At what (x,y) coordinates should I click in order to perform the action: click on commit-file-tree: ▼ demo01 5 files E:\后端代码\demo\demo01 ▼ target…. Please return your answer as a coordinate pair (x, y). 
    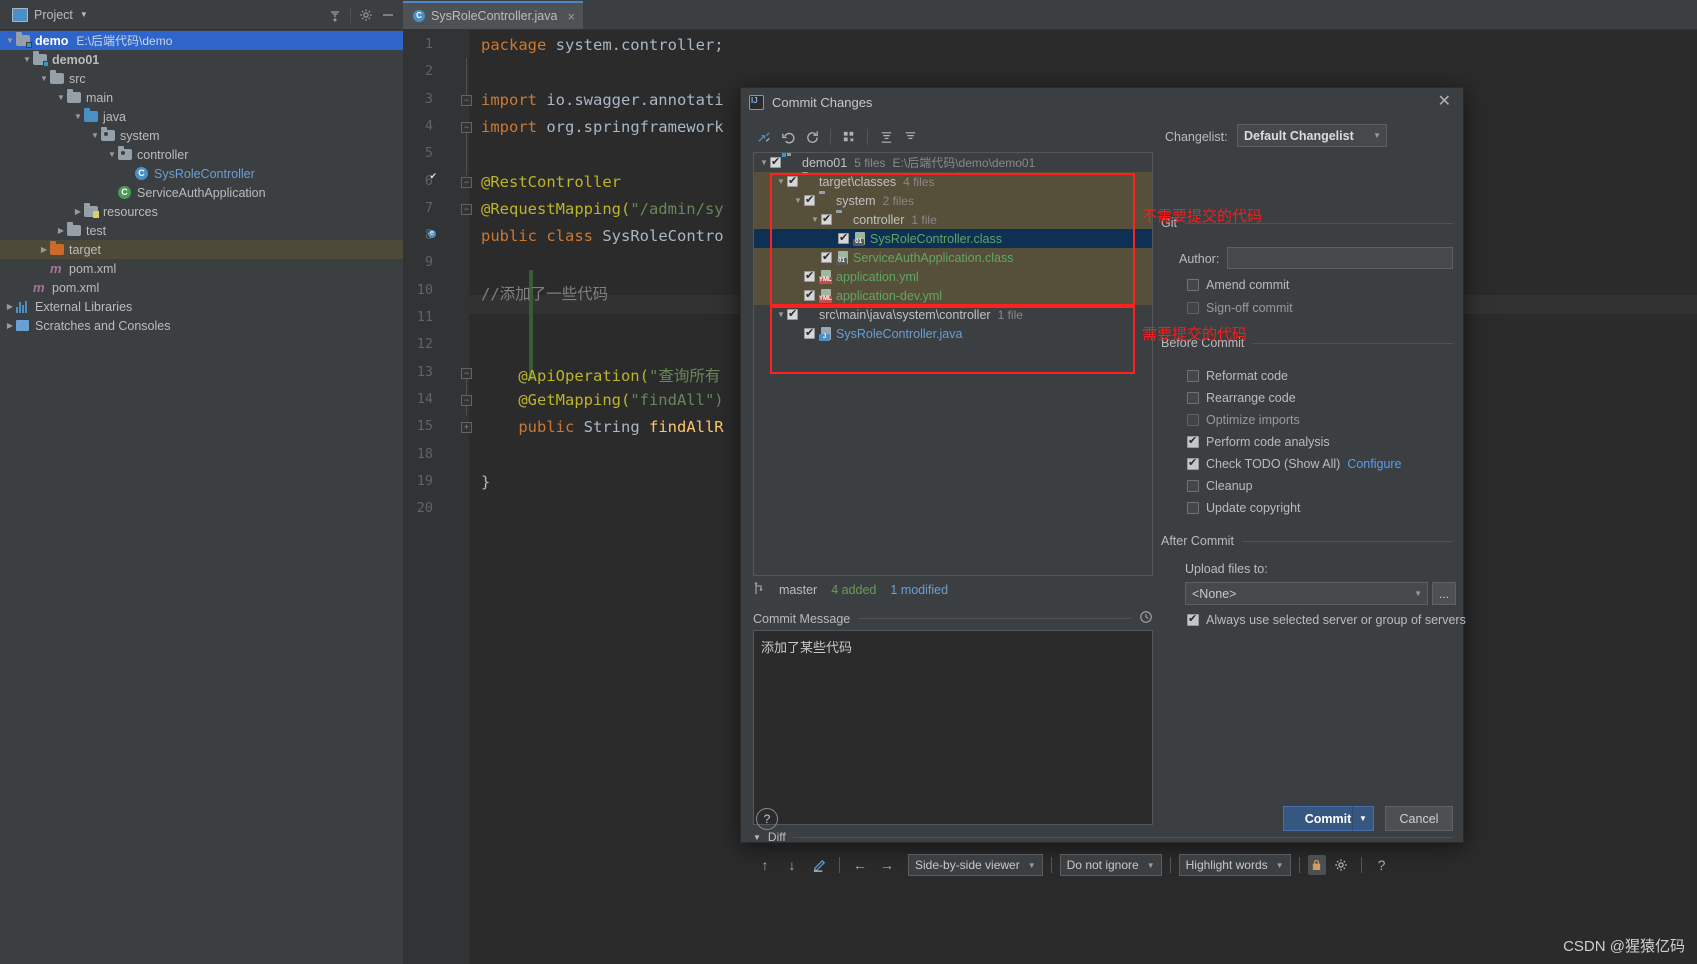
    Looking at the image, I should click on (953, 364).